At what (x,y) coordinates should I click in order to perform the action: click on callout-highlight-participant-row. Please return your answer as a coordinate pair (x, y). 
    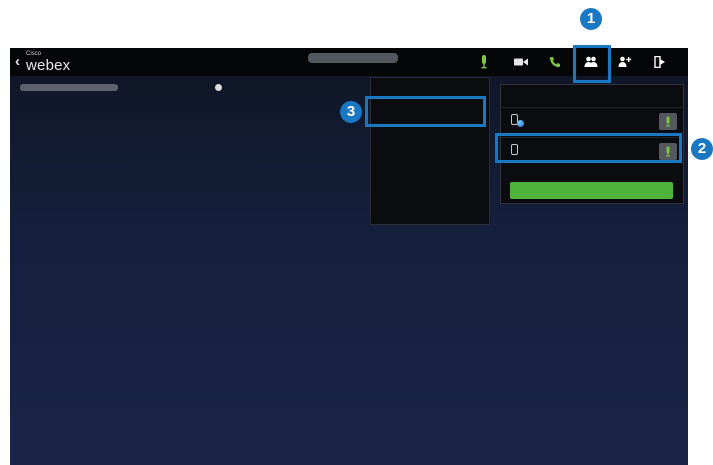
    Looking at the image, I should click on (588, 148).